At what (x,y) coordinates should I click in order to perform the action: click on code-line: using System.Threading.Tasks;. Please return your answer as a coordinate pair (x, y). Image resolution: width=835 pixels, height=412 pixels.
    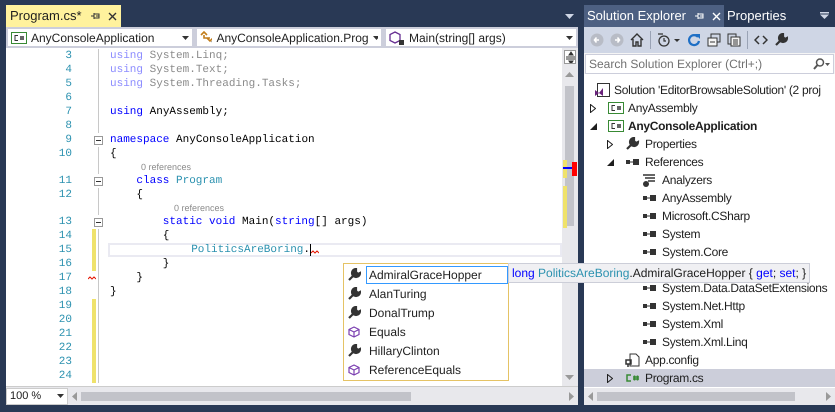
    Looking at the image, I should click on (206, 84).